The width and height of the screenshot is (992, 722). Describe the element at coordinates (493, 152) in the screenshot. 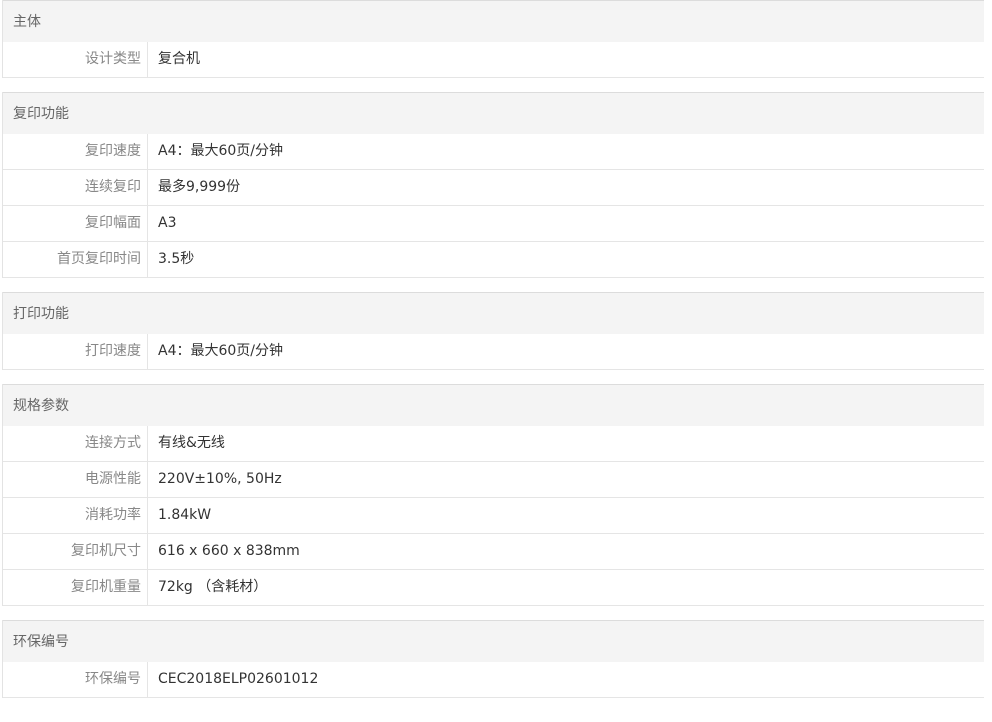

I see `spec-row: 复印速度 A4：最大60页/分钟` at that location.